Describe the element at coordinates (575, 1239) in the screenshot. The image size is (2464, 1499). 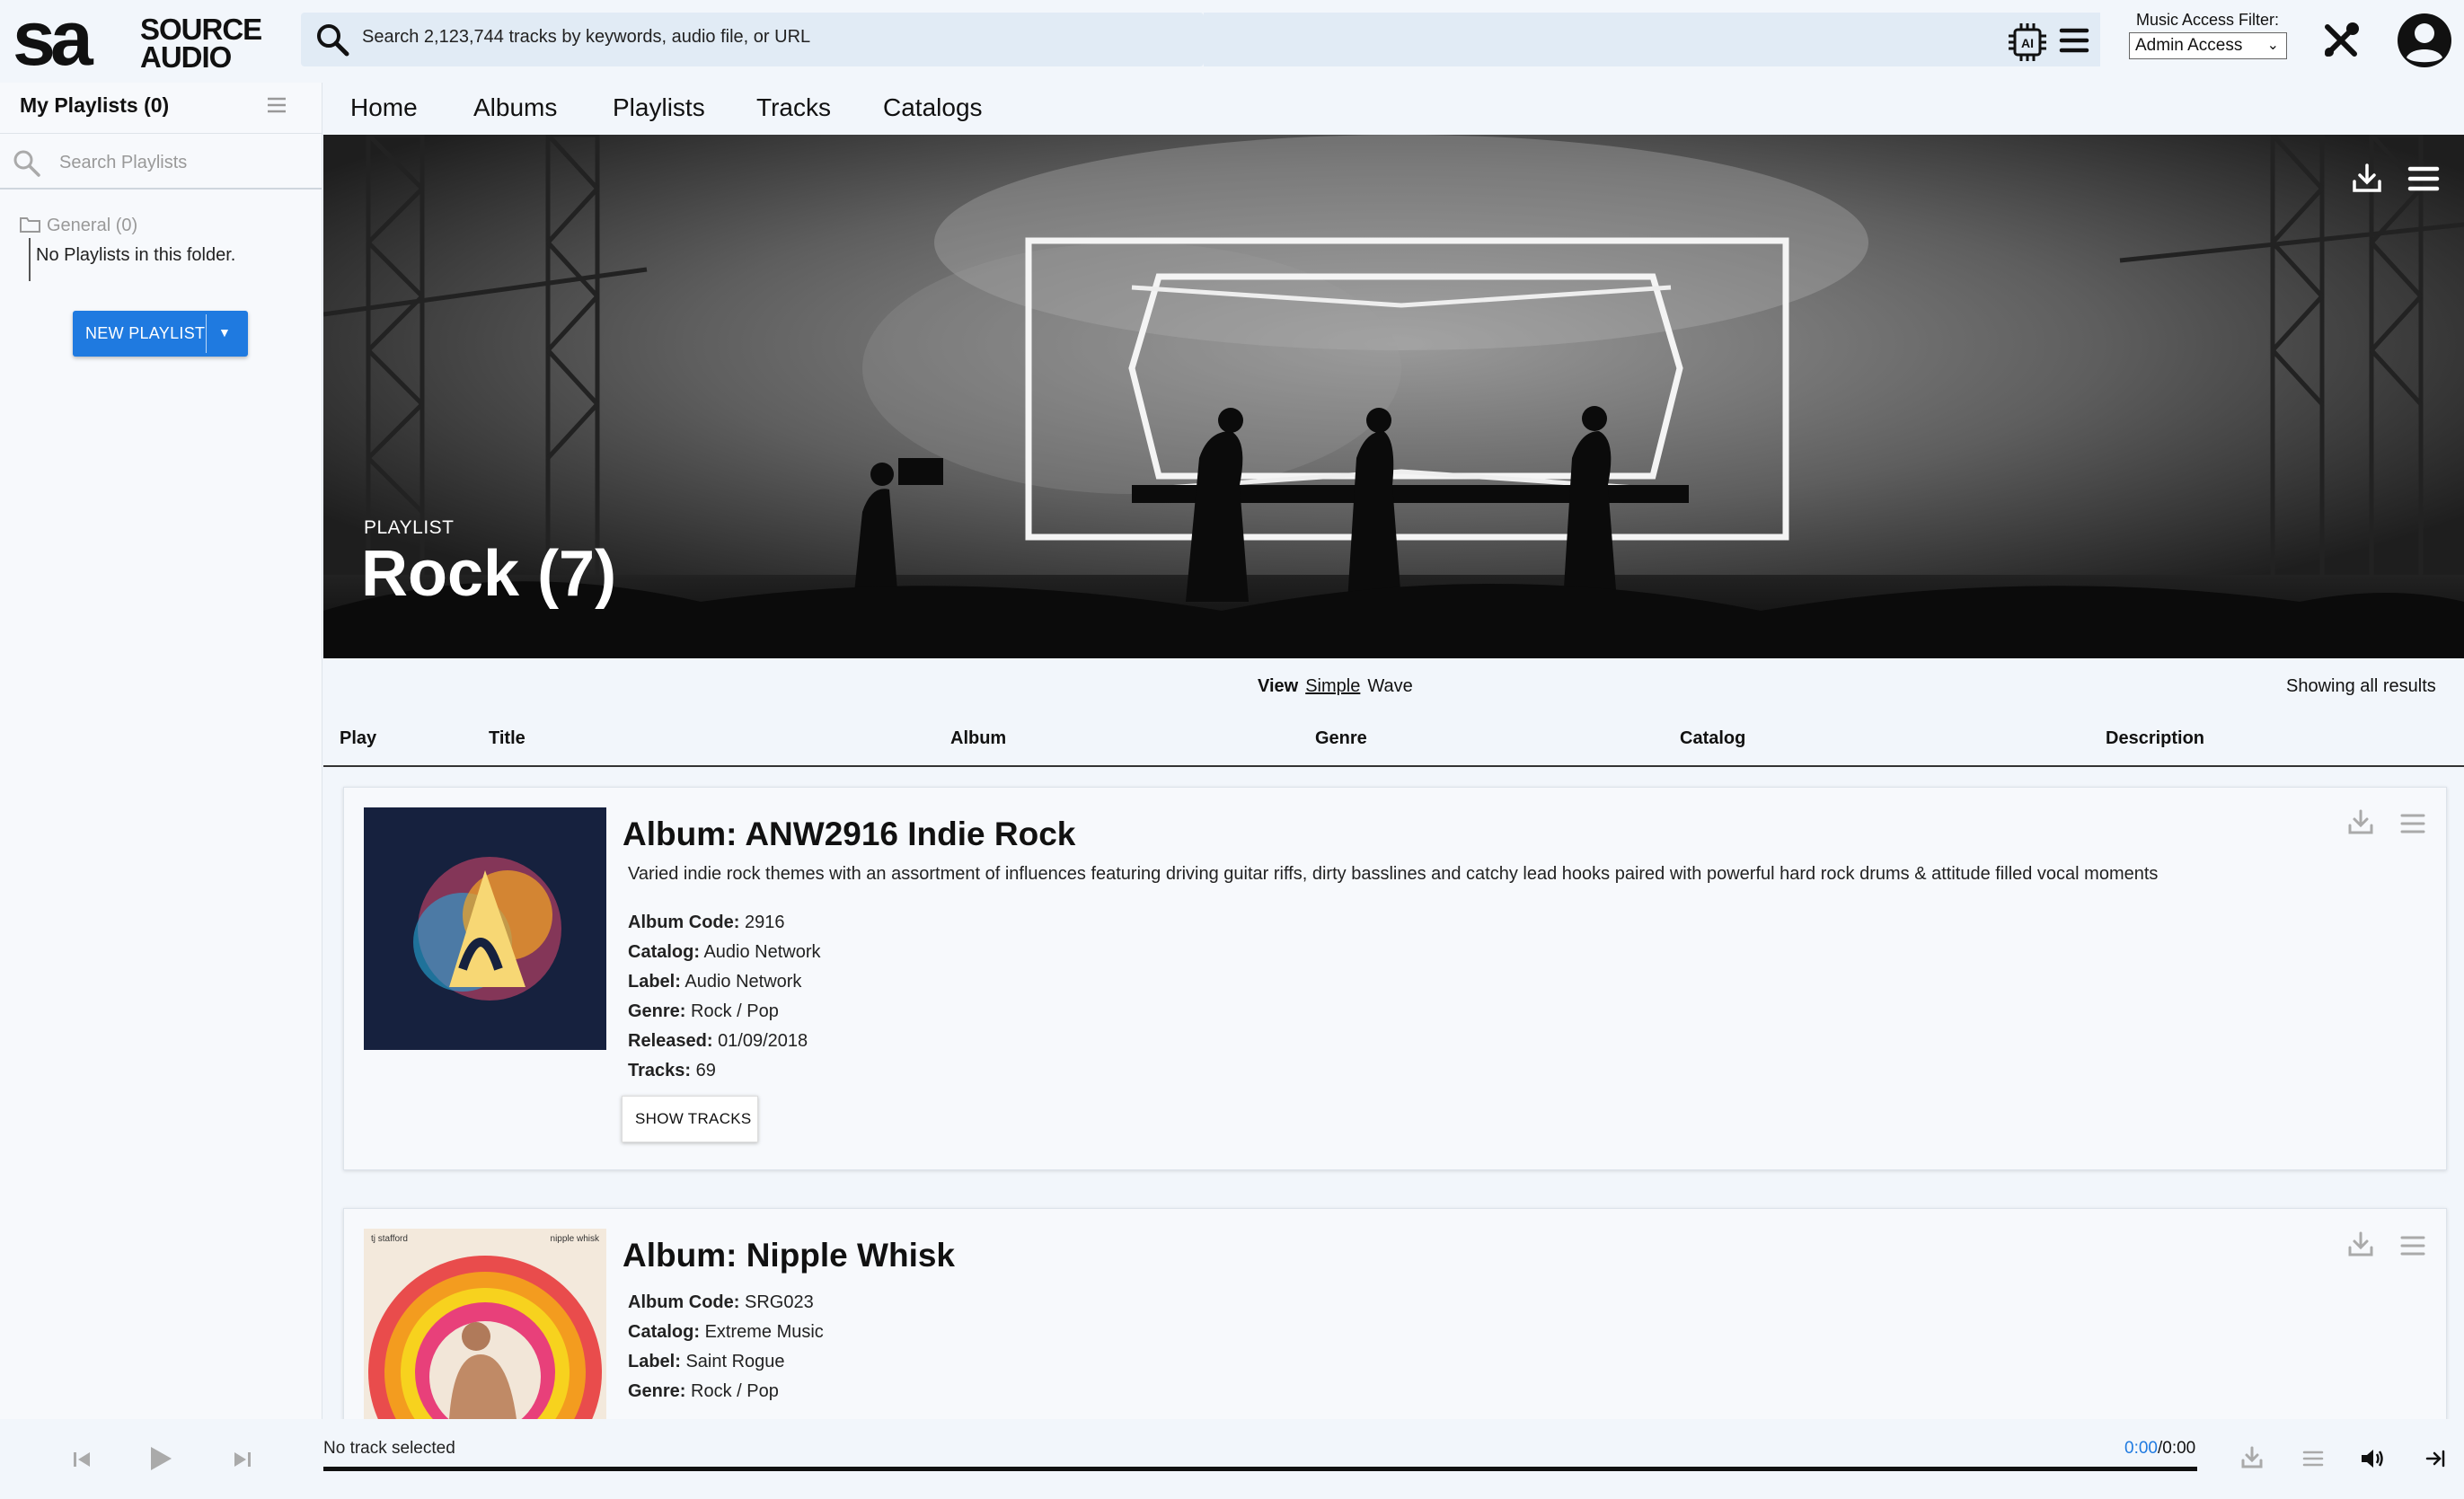
I see `cover-title: nipple whisk` at that location.